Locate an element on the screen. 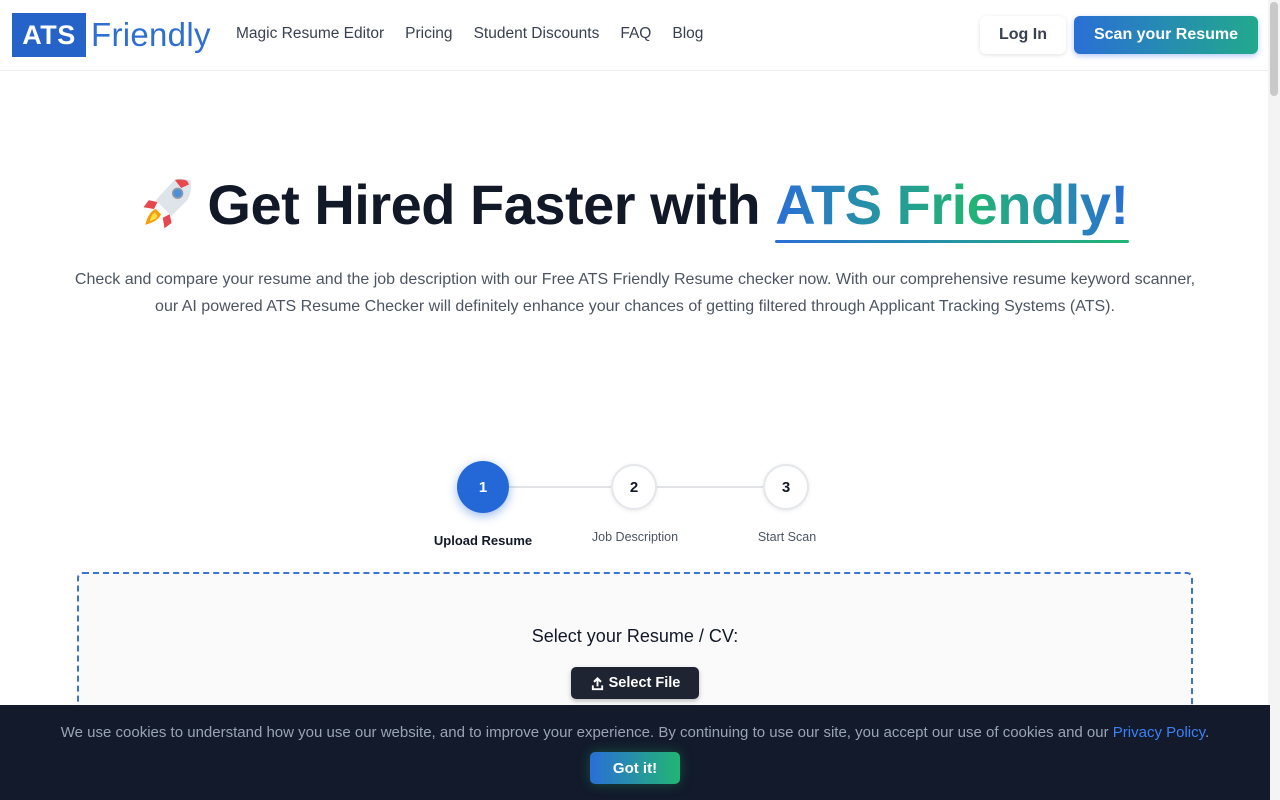  select-file-label: Select File is located at coordinates (644, 683).